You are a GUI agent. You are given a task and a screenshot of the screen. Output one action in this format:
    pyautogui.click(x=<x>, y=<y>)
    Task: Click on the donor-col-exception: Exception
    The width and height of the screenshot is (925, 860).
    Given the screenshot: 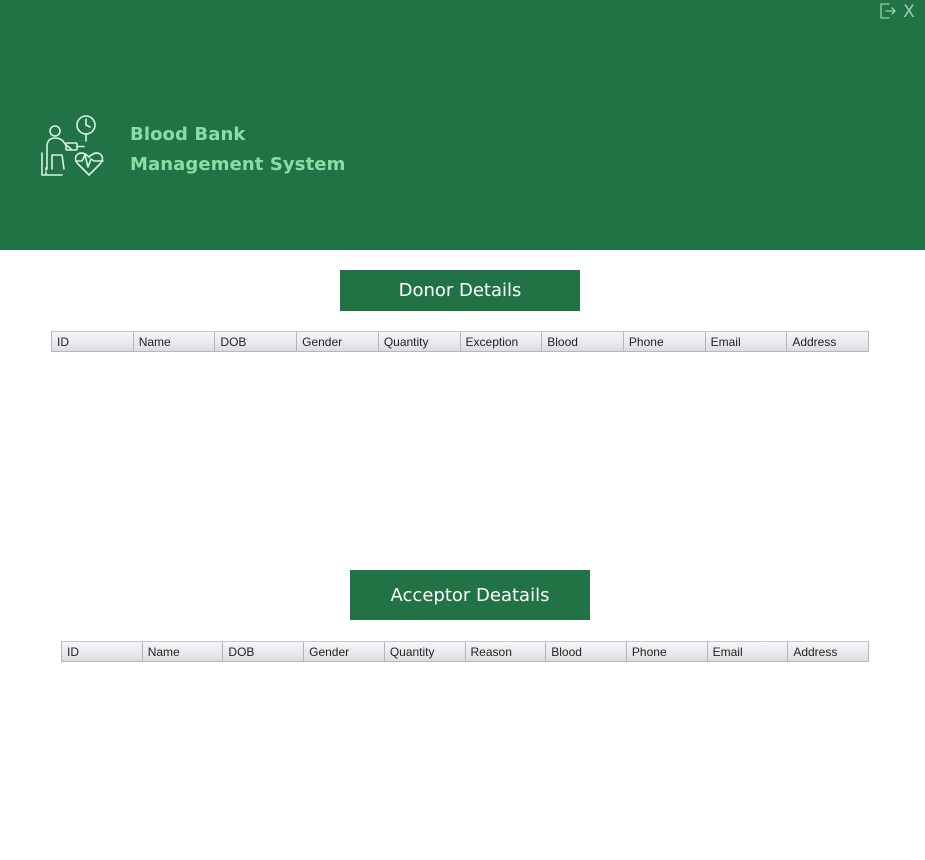 What is the action you would take?
    pyautogui.click(x=502, y=341)
    